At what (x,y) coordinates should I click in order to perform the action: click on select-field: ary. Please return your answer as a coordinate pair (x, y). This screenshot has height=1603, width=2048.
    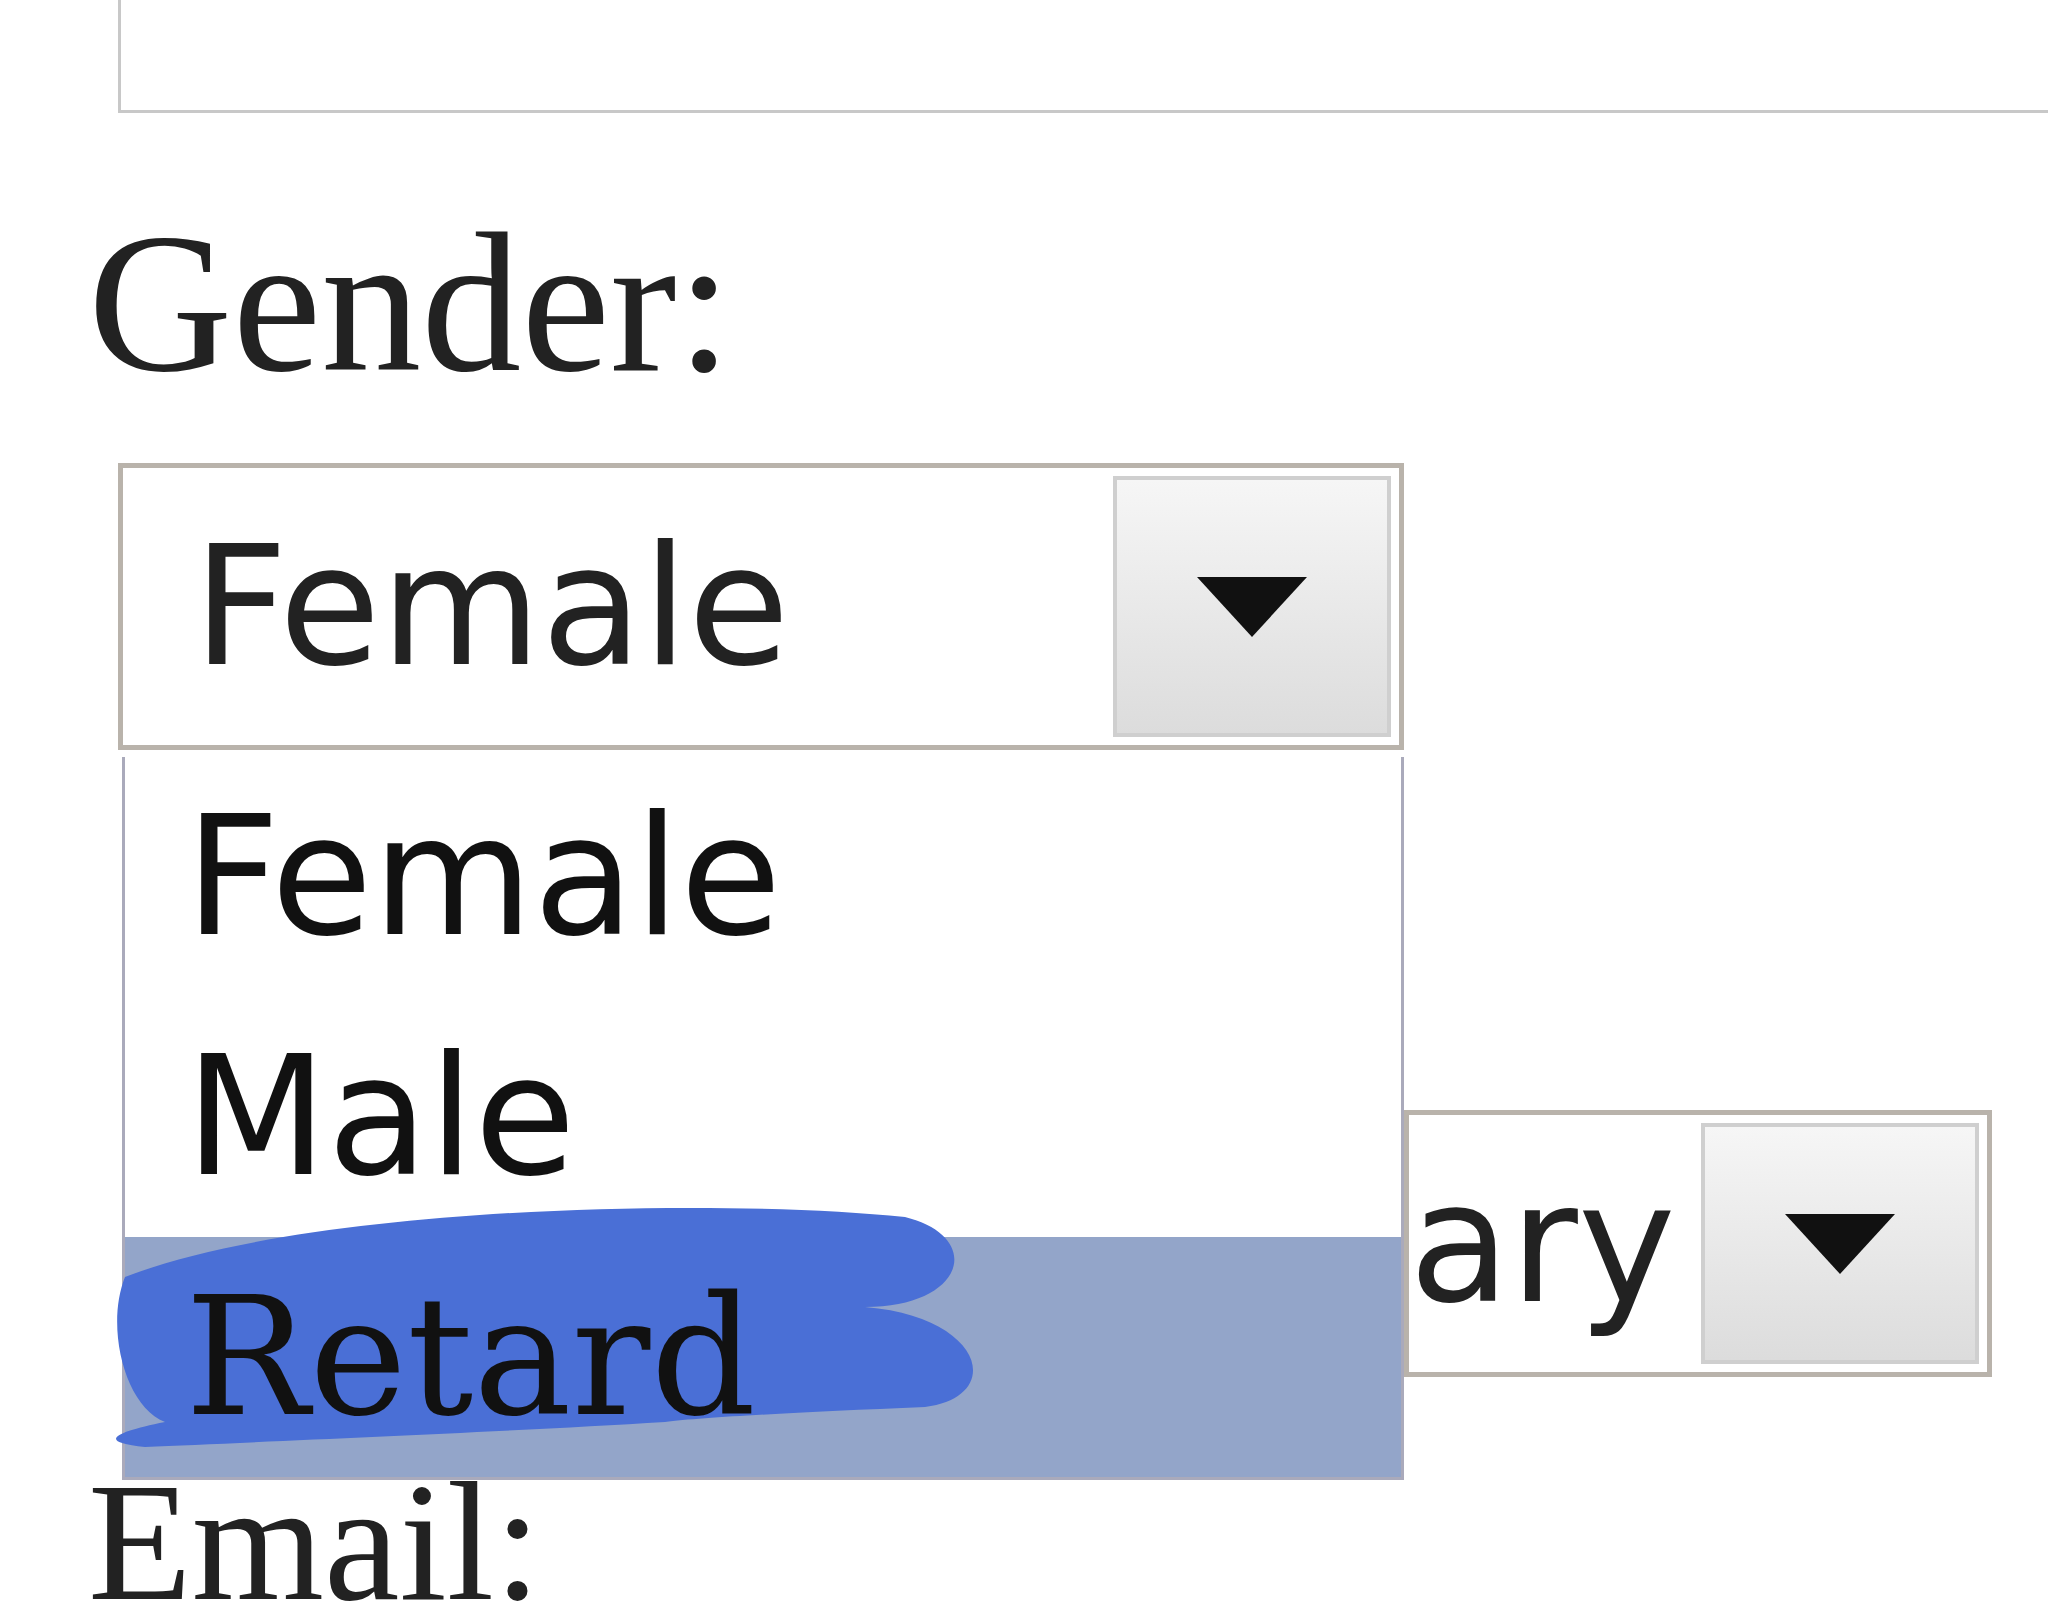
    Looking at the image, I should click on (1698, 1243).